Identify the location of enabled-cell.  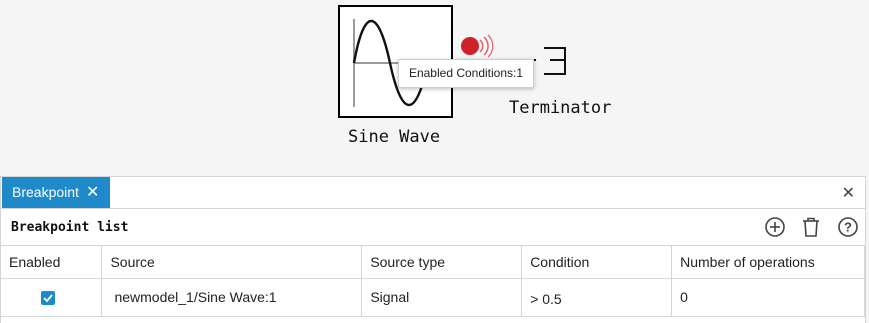
(52, 297).